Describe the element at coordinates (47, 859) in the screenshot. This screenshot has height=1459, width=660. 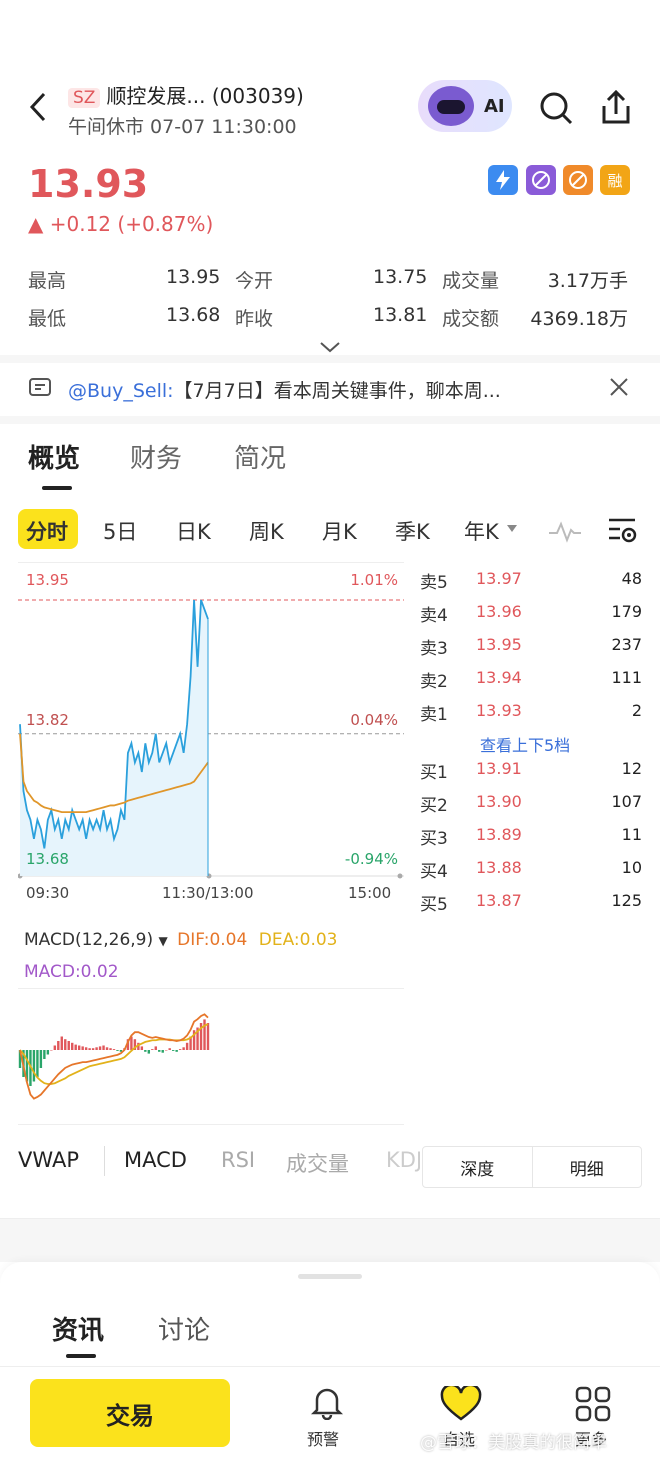
I see `price-low-label: 13.68` at that location.